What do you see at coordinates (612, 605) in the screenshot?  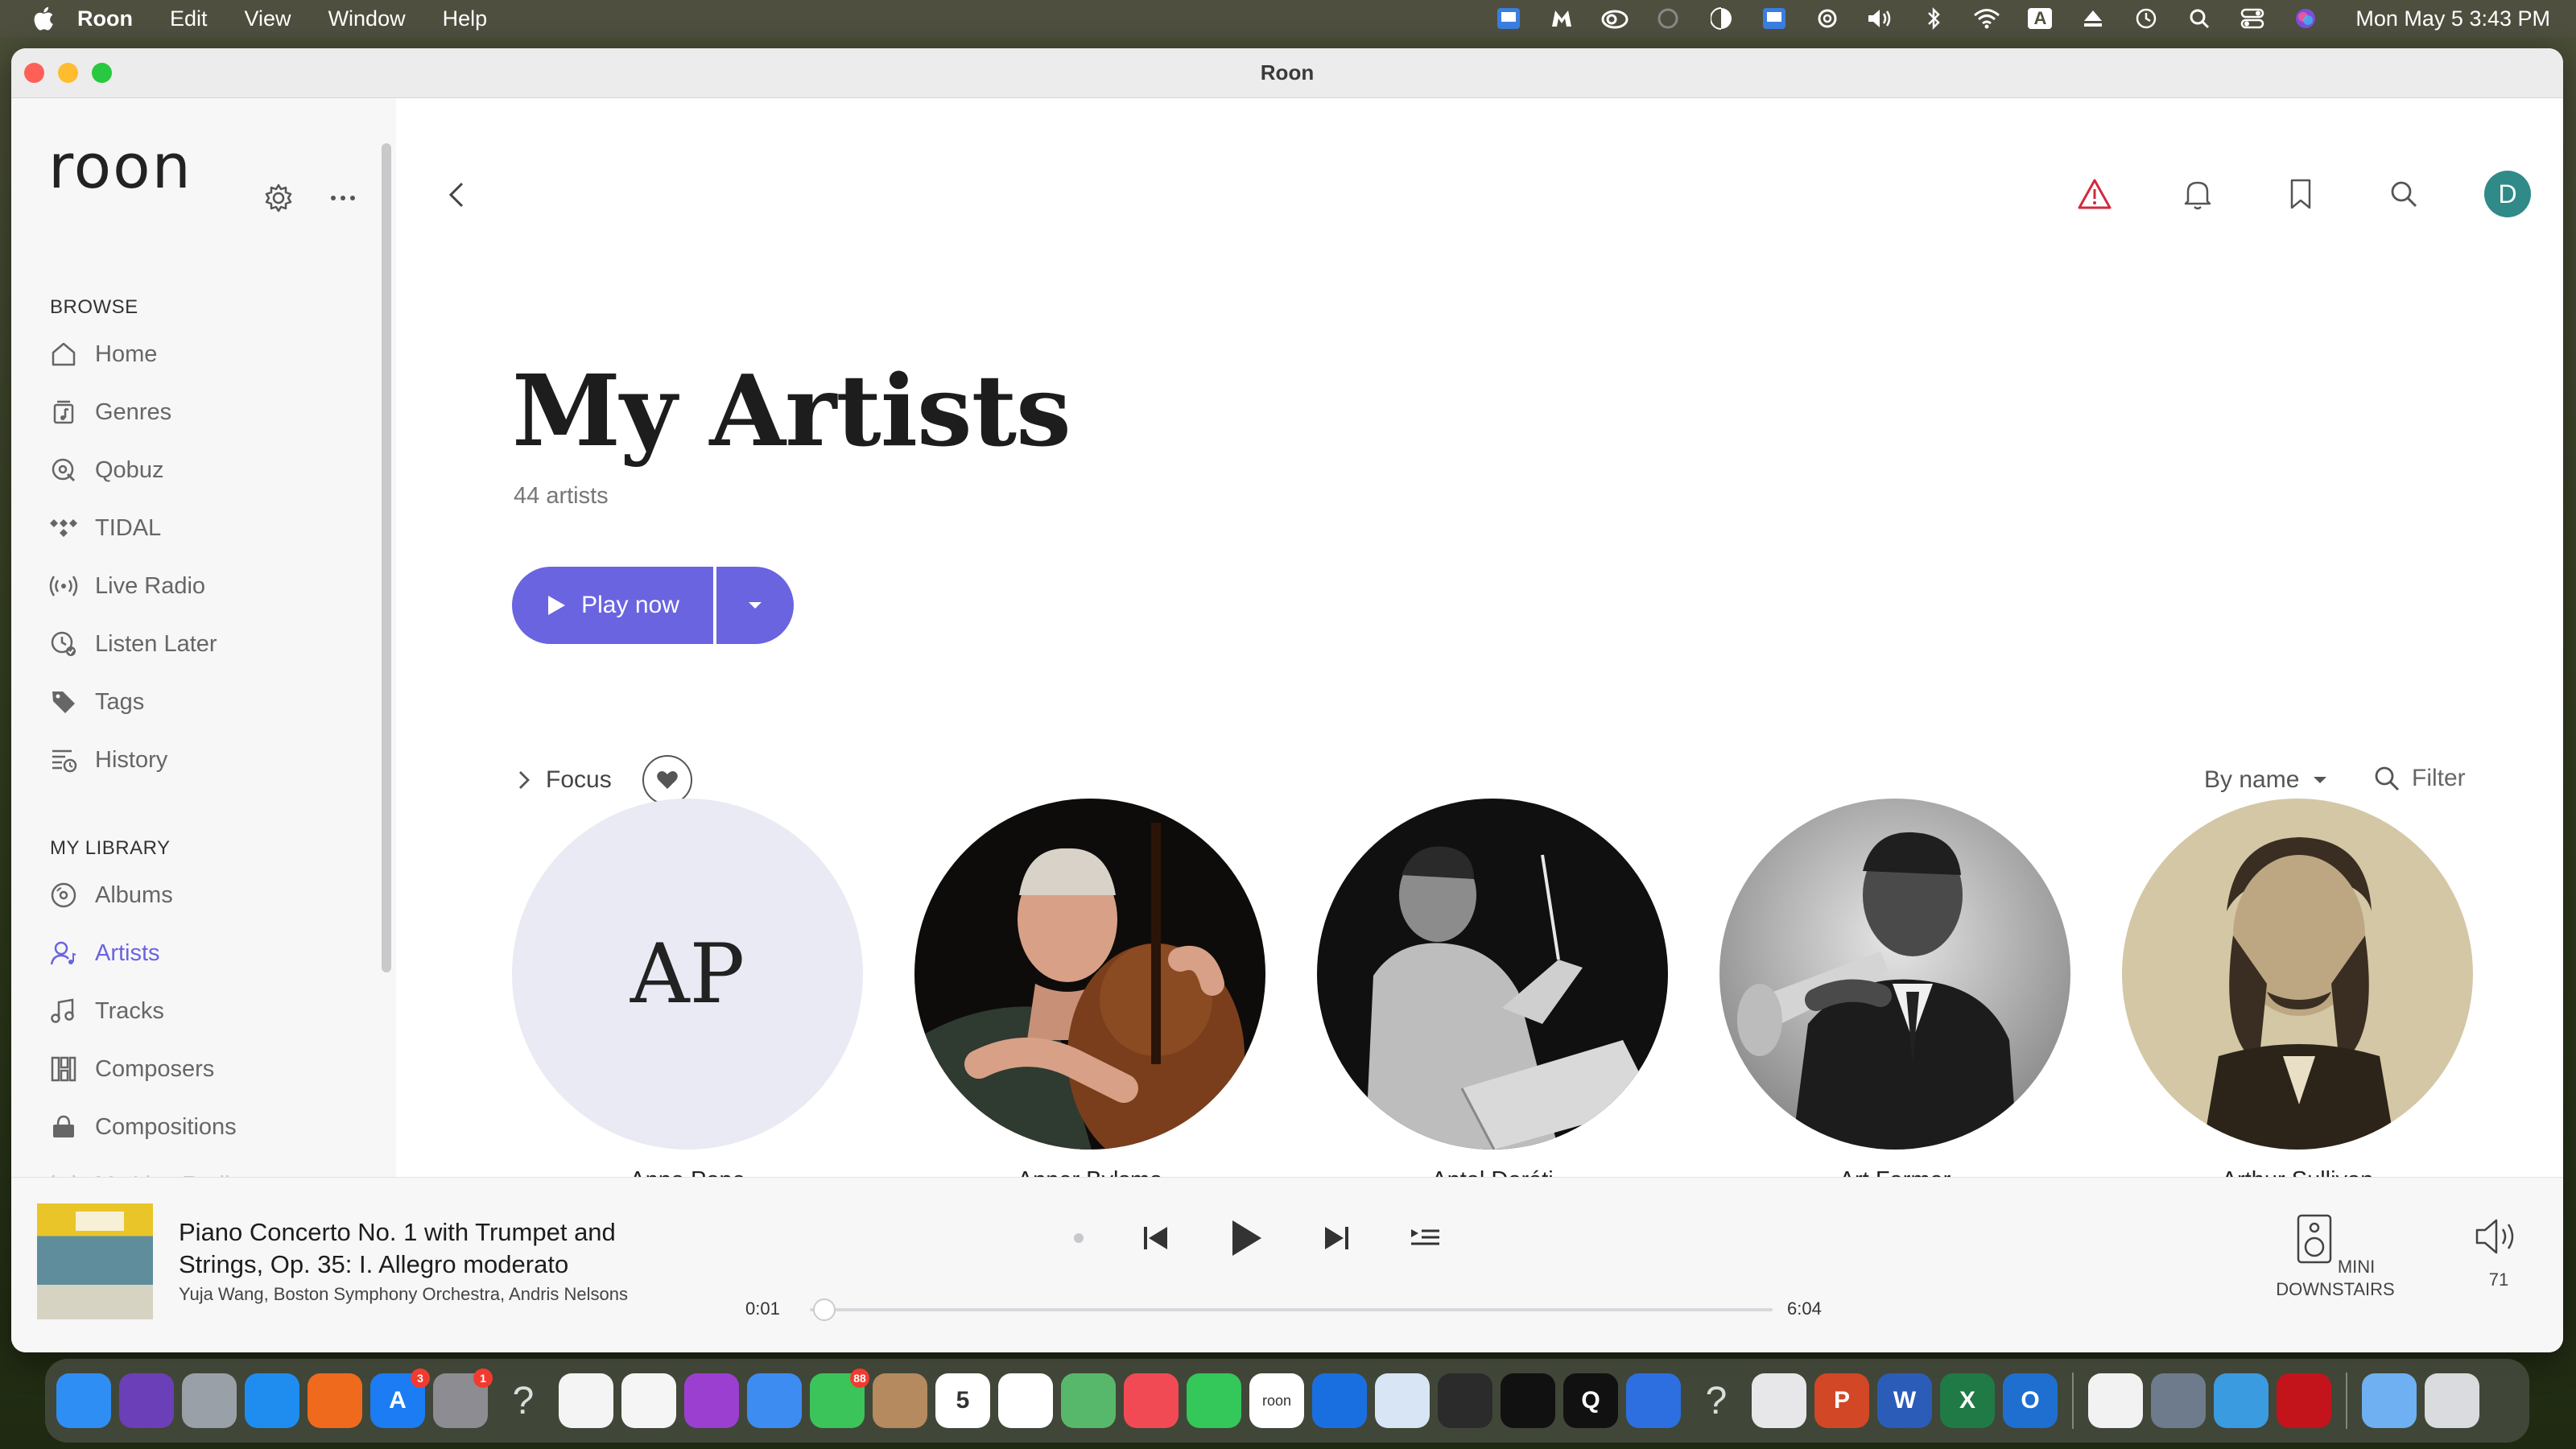 I see `play-now-button: Play now` at bounding box center [612, 605].